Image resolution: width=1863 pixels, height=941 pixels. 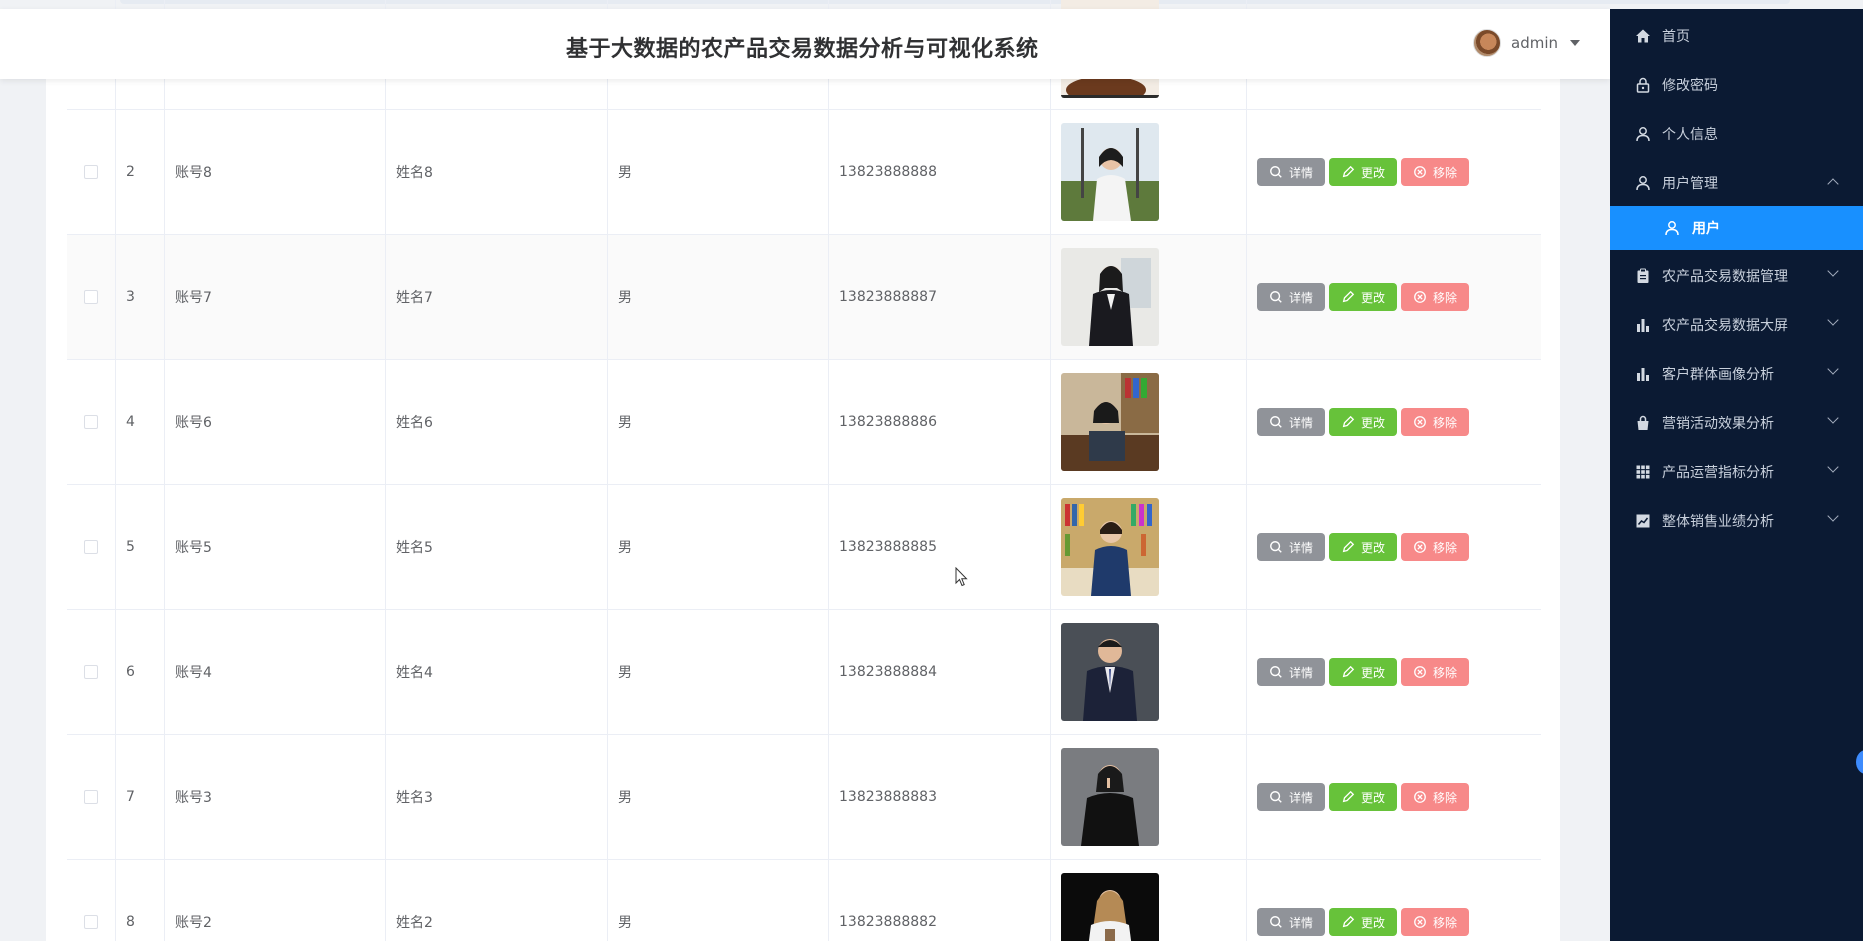 I want to click on user-icon, so click(x=1672, y=228).